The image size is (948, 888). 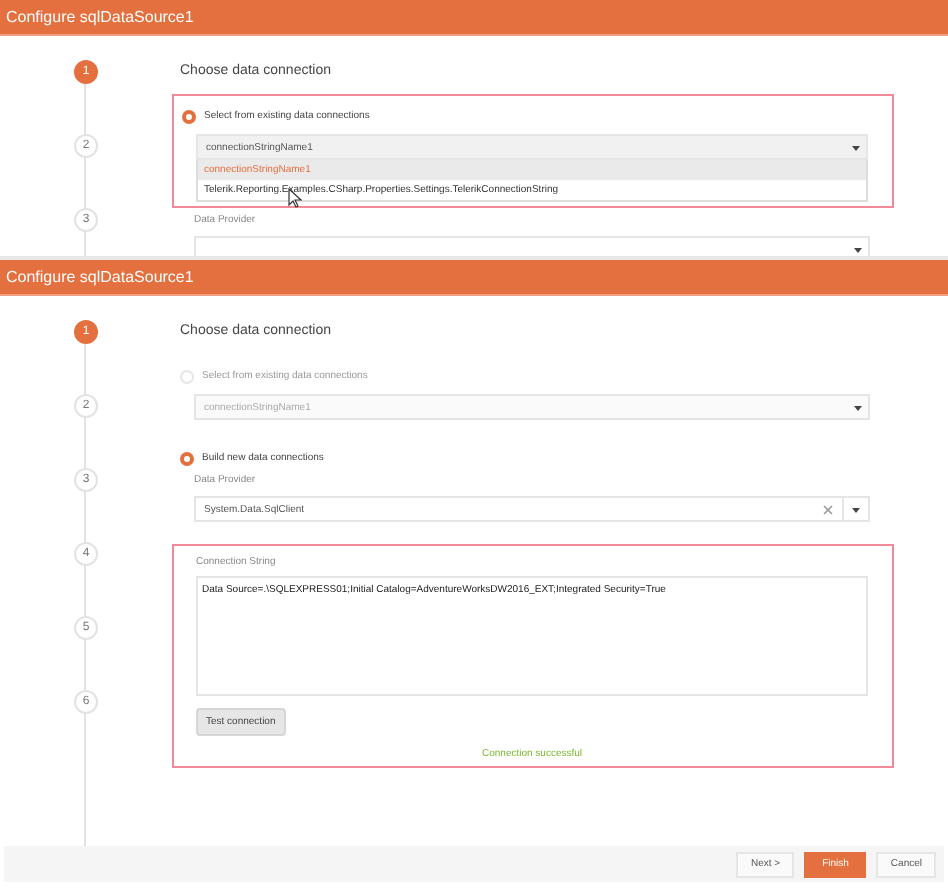 I want to click on clear-icon, so click(x=828, y=509).